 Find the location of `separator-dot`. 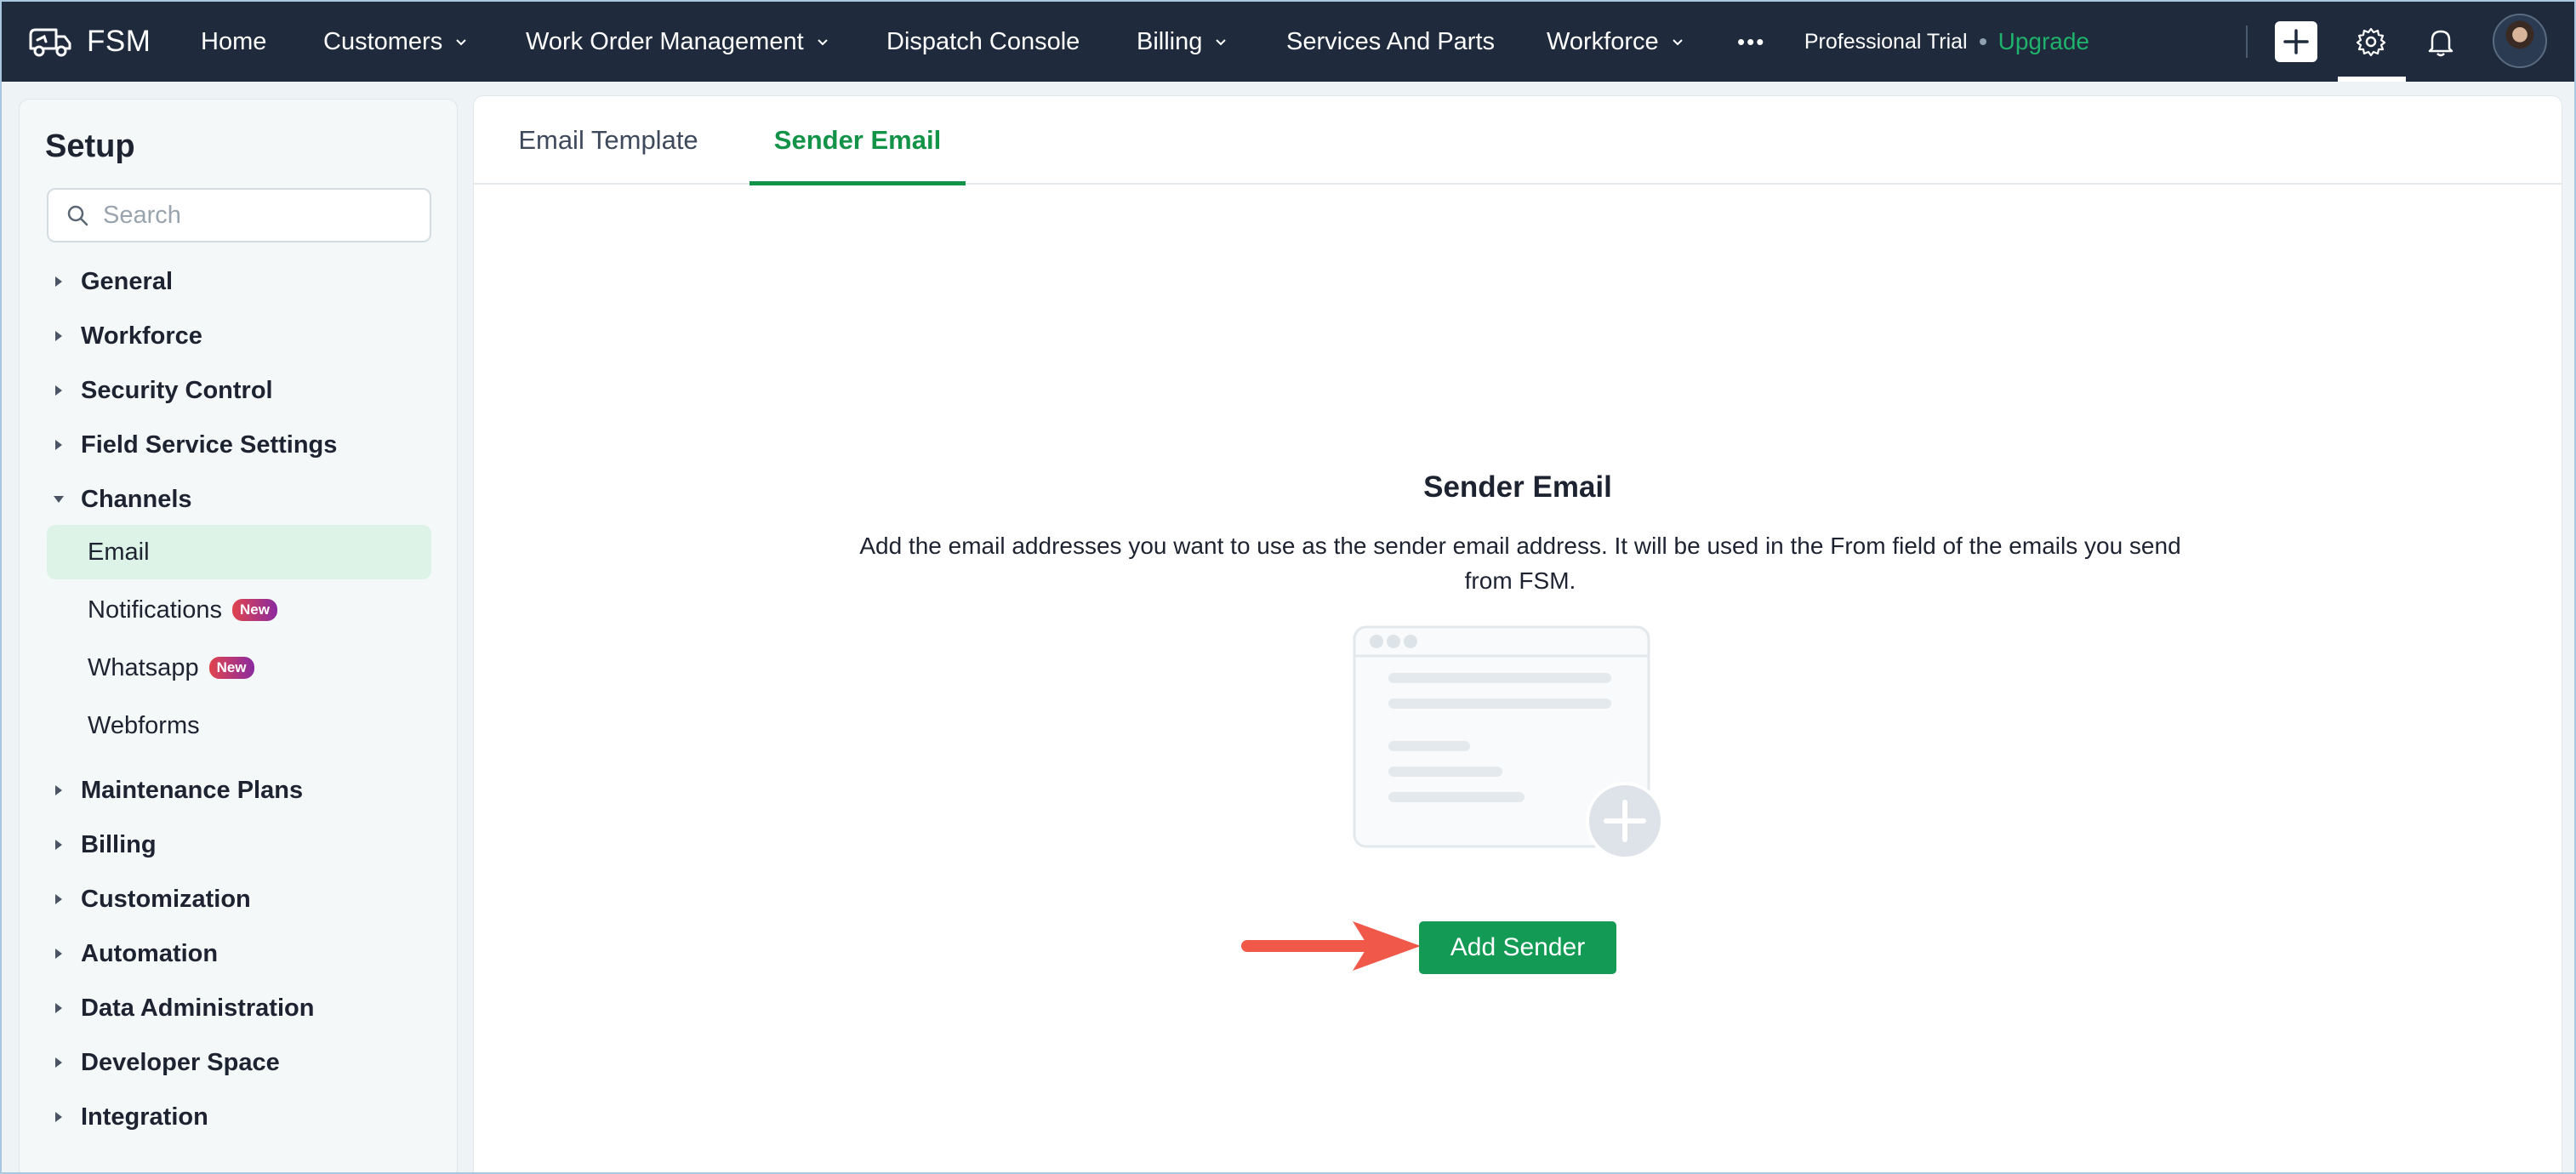

separator-dot is located at coordinates (1983, 41).